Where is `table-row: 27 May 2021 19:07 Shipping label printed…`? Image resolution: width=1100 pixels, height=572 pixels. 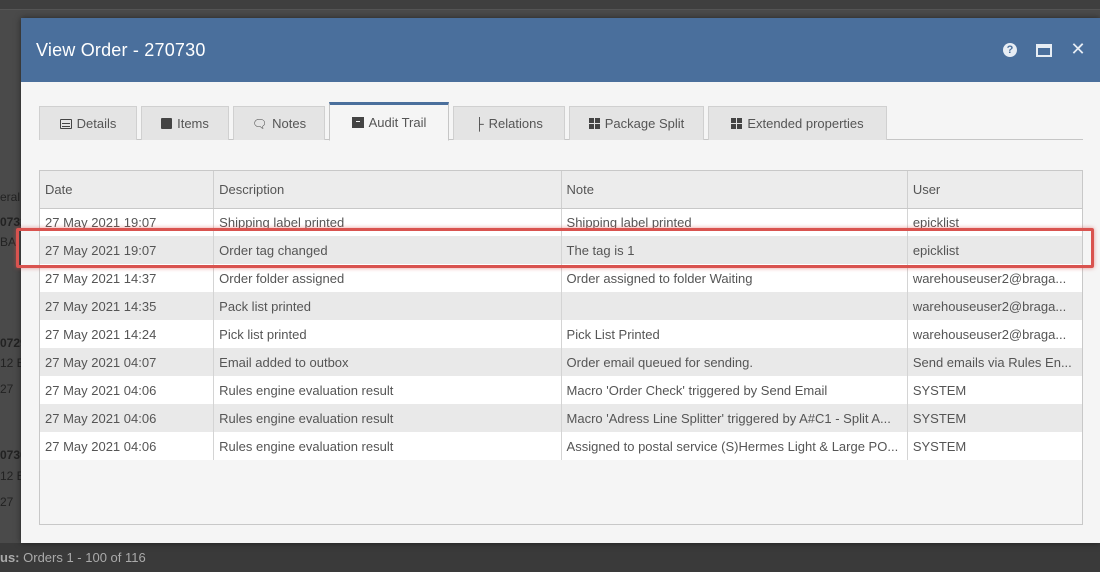 table-row: 27 May 2021 19:07 Shipping label printed… is located at coordinates (561, 222).